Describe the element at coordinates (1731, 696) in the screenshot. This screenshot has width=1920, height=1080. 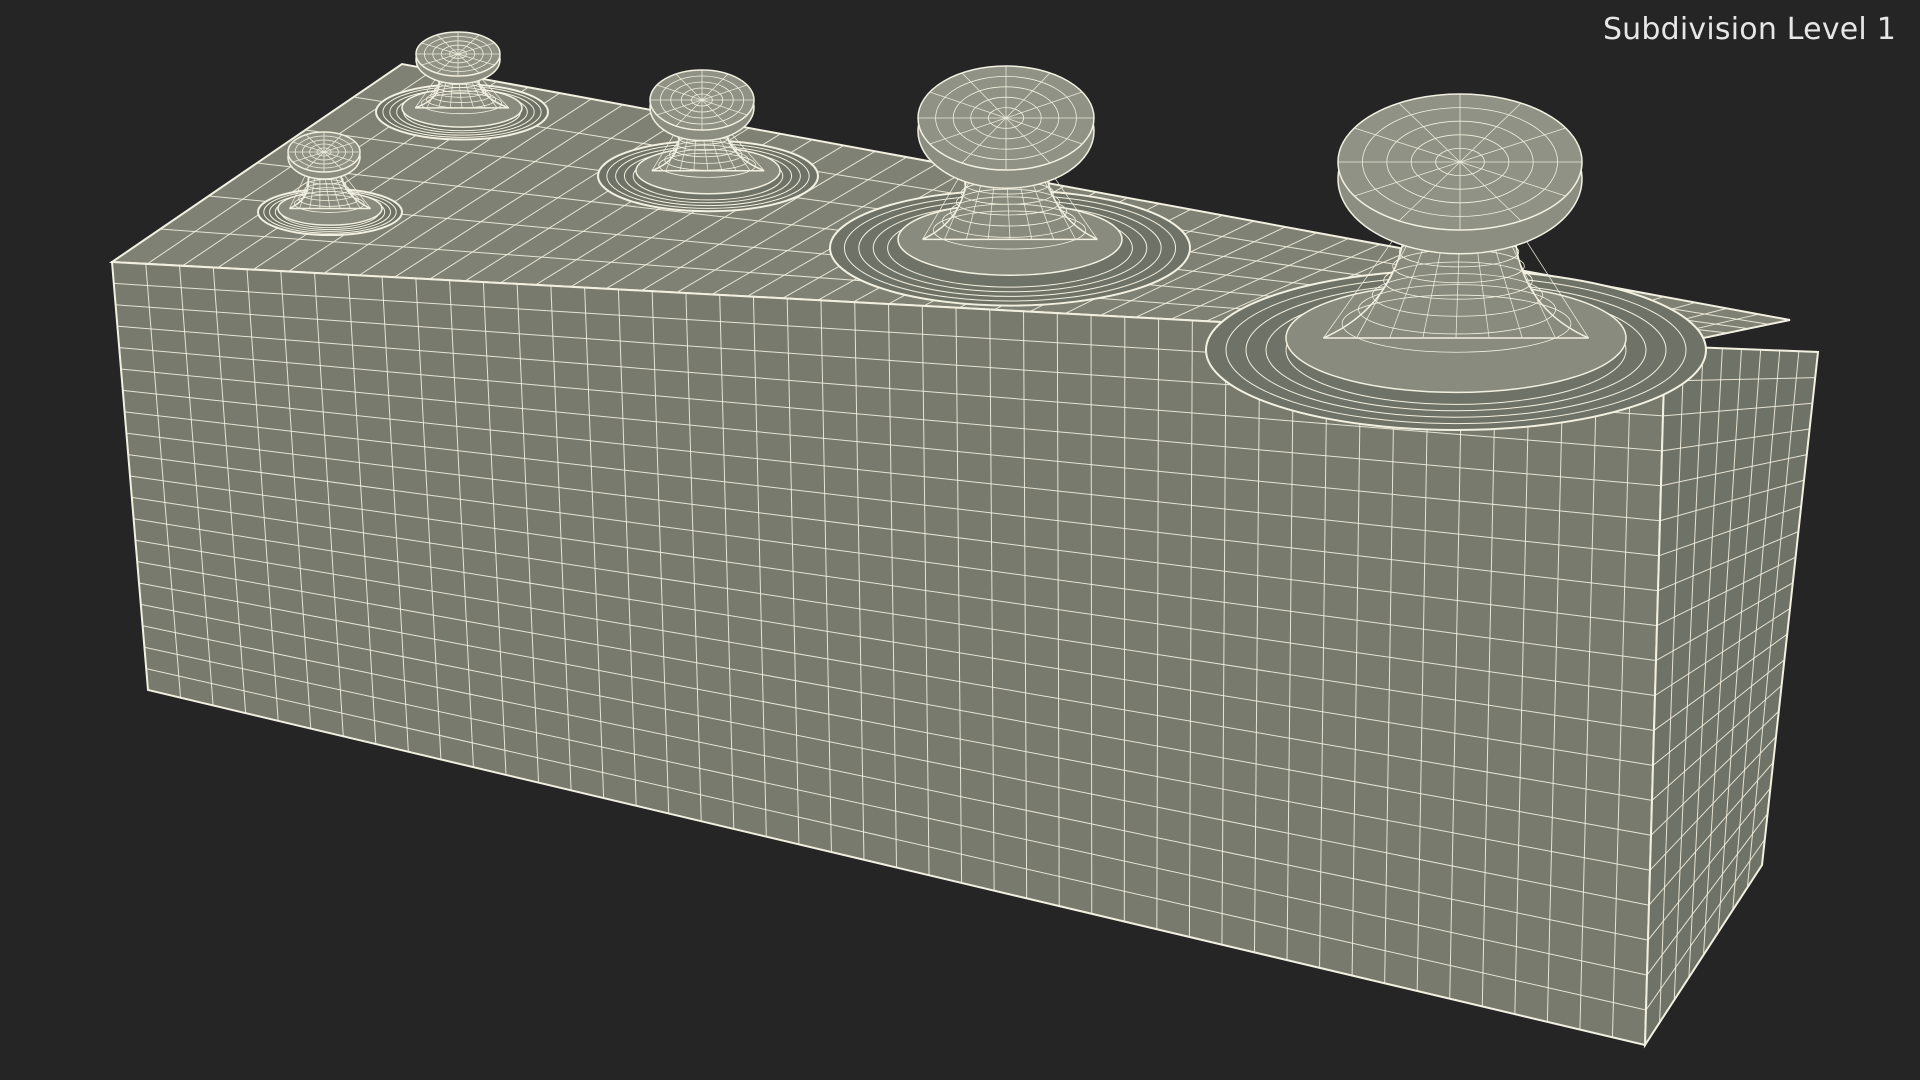
I see `block-right-face` at that location.